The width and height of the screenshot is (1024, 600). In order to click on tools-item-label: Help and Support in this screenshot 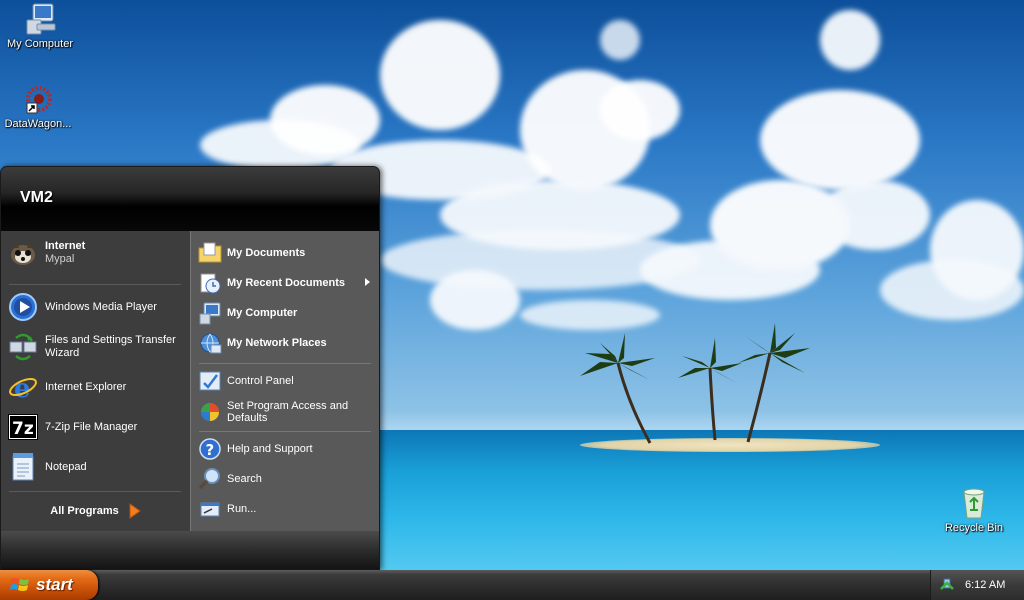, I will do `click(270, 449)`.